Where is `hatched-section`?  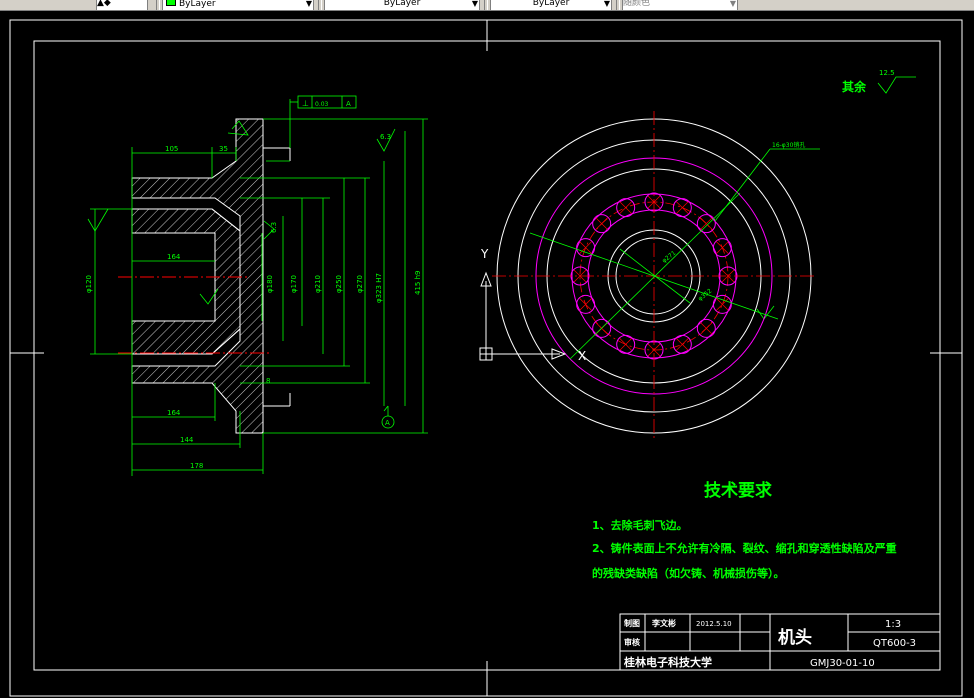
hatched-section is located at coordinates (197, 276).